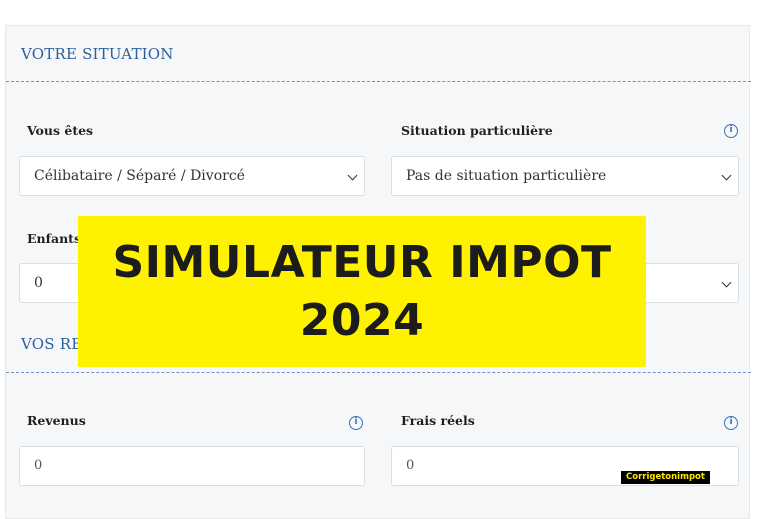 This screenshot has width=768, height=519. What do you see at coordinates (139, 176) in the screenshot?
I see `vous-etes-value: Célibataire / Séparé / Divorcé` at bounding box center [139, 176].